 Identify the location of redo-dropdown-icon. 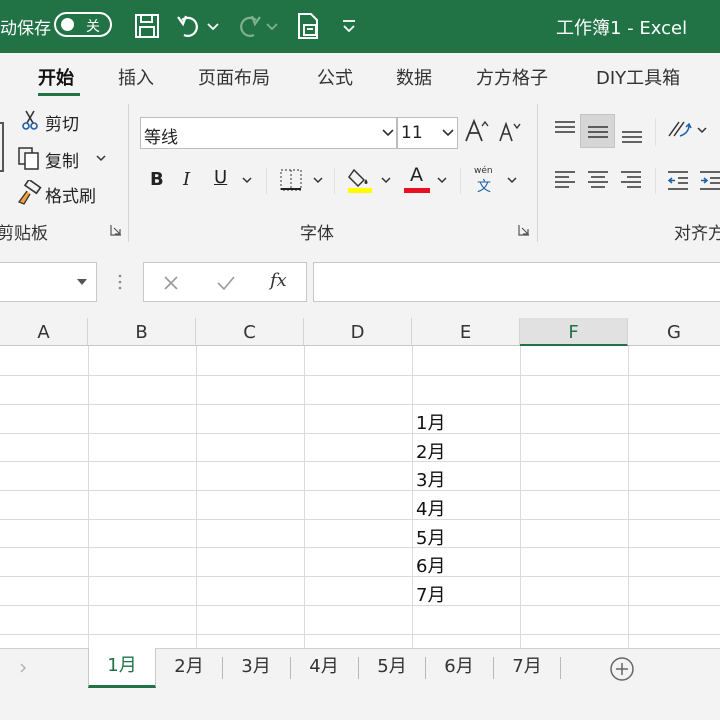
(272, 26).